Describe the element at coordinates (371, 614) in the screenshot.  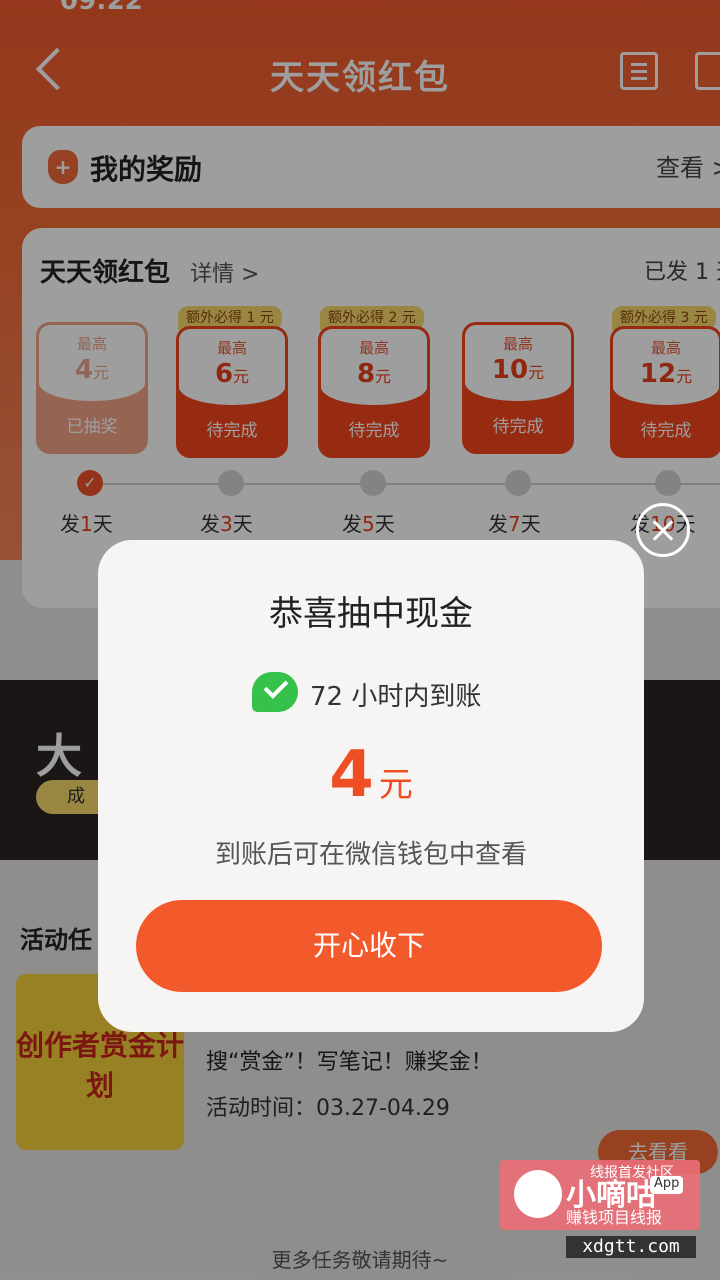
I see `modal-title: 恭喜抽中现金` at that location.